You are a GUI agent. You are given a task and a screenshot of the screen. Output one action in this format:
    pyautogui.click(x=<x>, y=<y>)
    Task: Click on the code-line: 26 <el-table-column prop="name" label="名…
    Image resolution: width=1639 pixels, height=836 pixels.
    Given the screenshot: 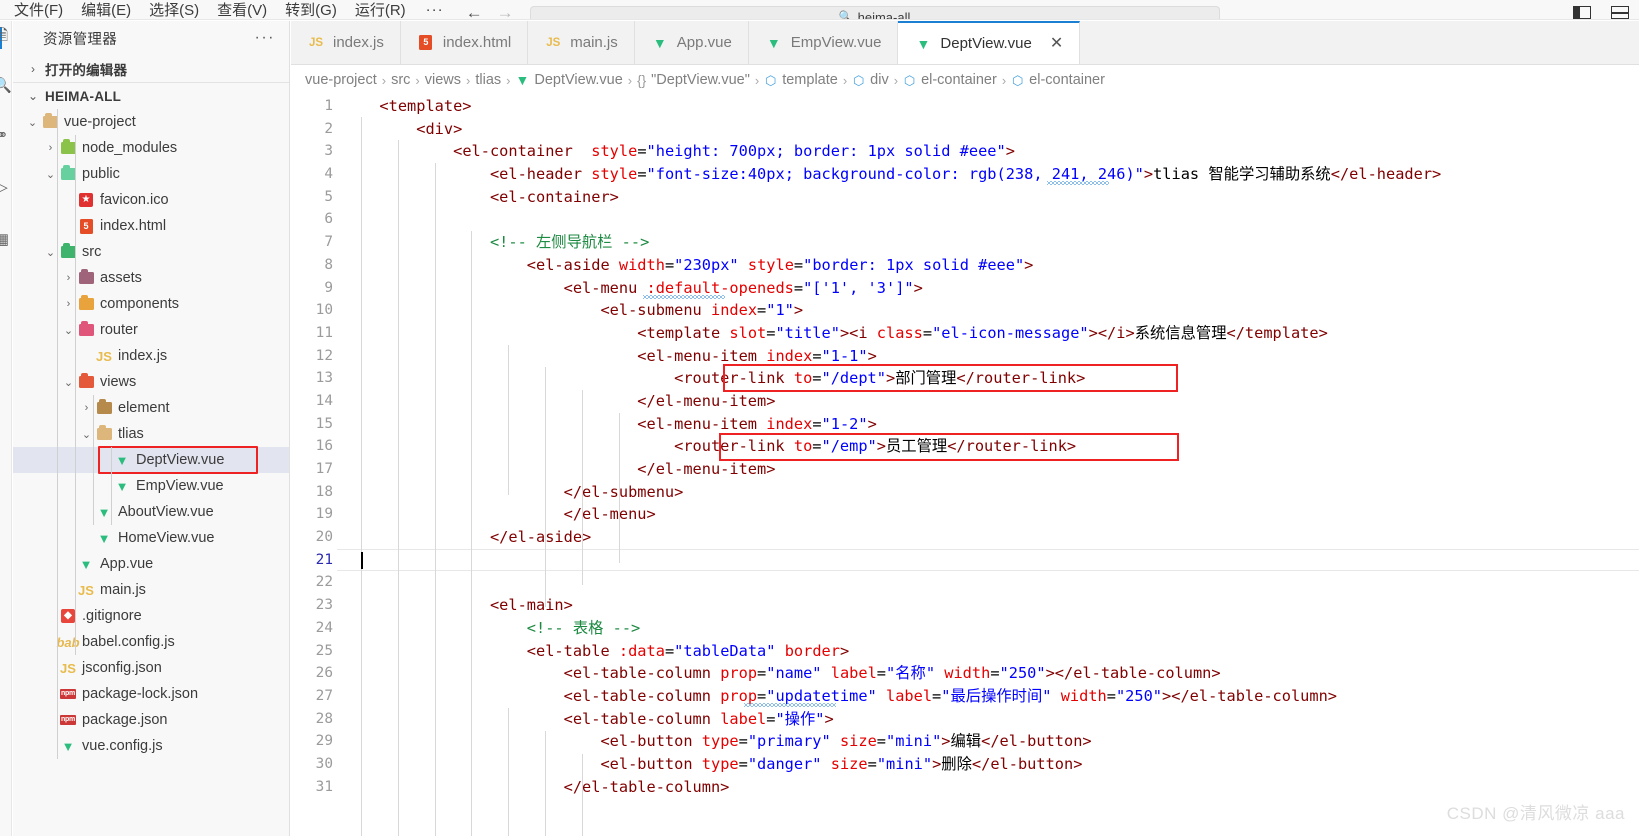 What is the action you would take?
    pyautogui.click(x=965, y=673)
    